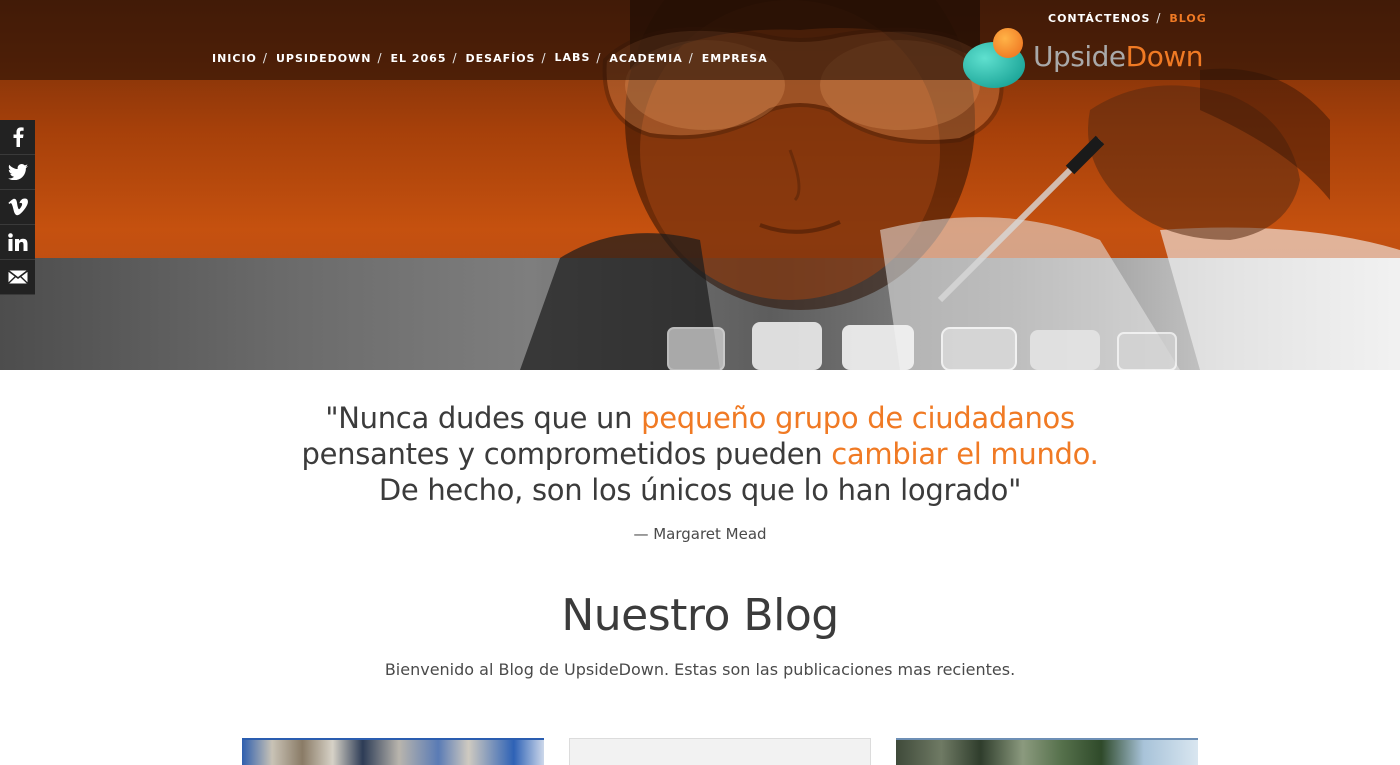 The image size is (1400, 765). Describe the element at coordinates (645, 58) in the screenshot. I see `nav-academia: ACADEMIA` at that location.